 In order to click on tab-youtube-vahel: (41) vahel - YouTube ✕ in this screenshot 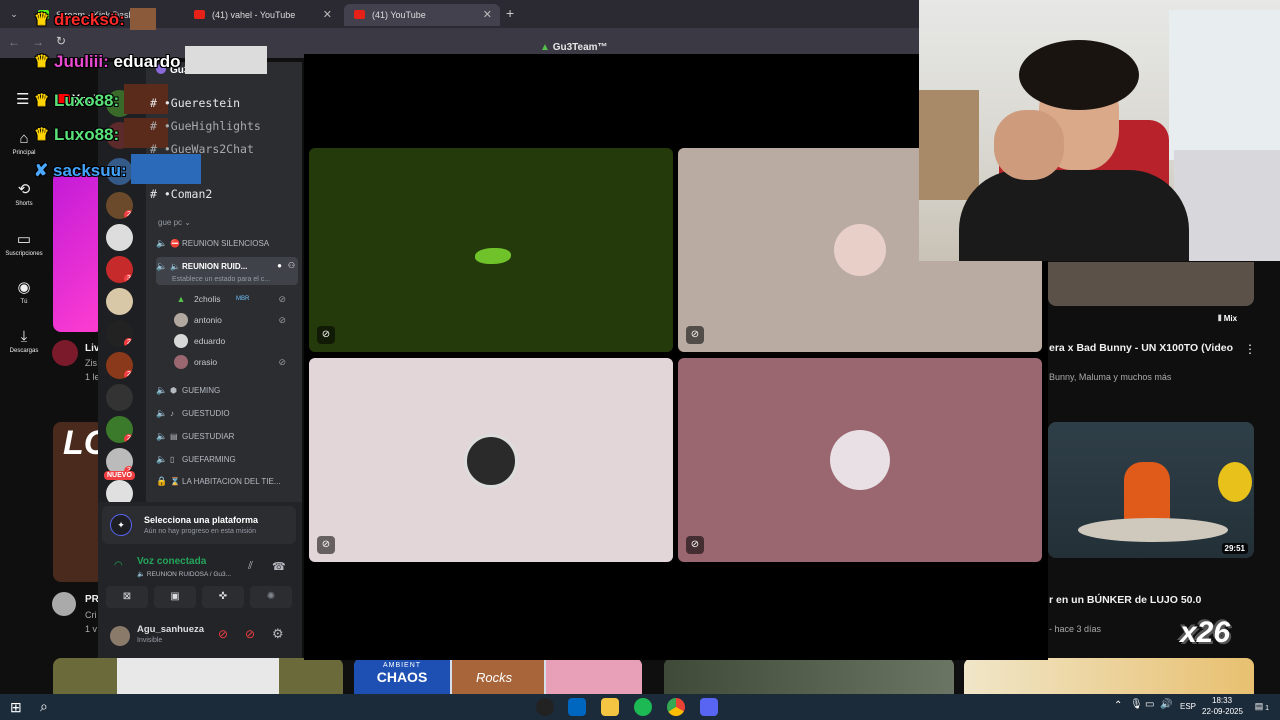, I will do `click(262, 15)`.